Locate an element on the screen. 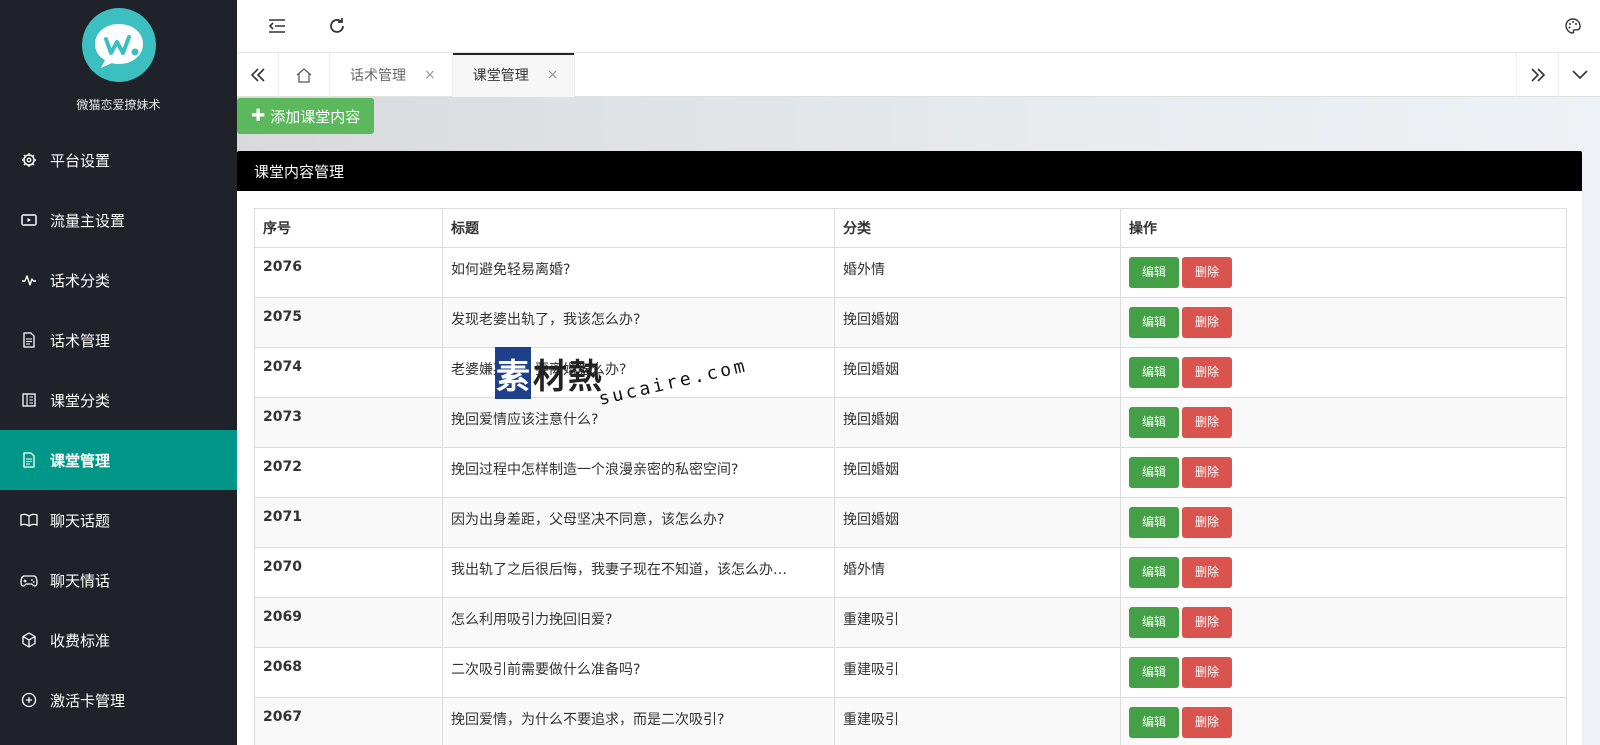  table-row: 2072 挽回过程中怎样制造一个浪漫亲密的私密空间? 挽回婚姻 编辑 删除 is located at coordinates (910, 472).